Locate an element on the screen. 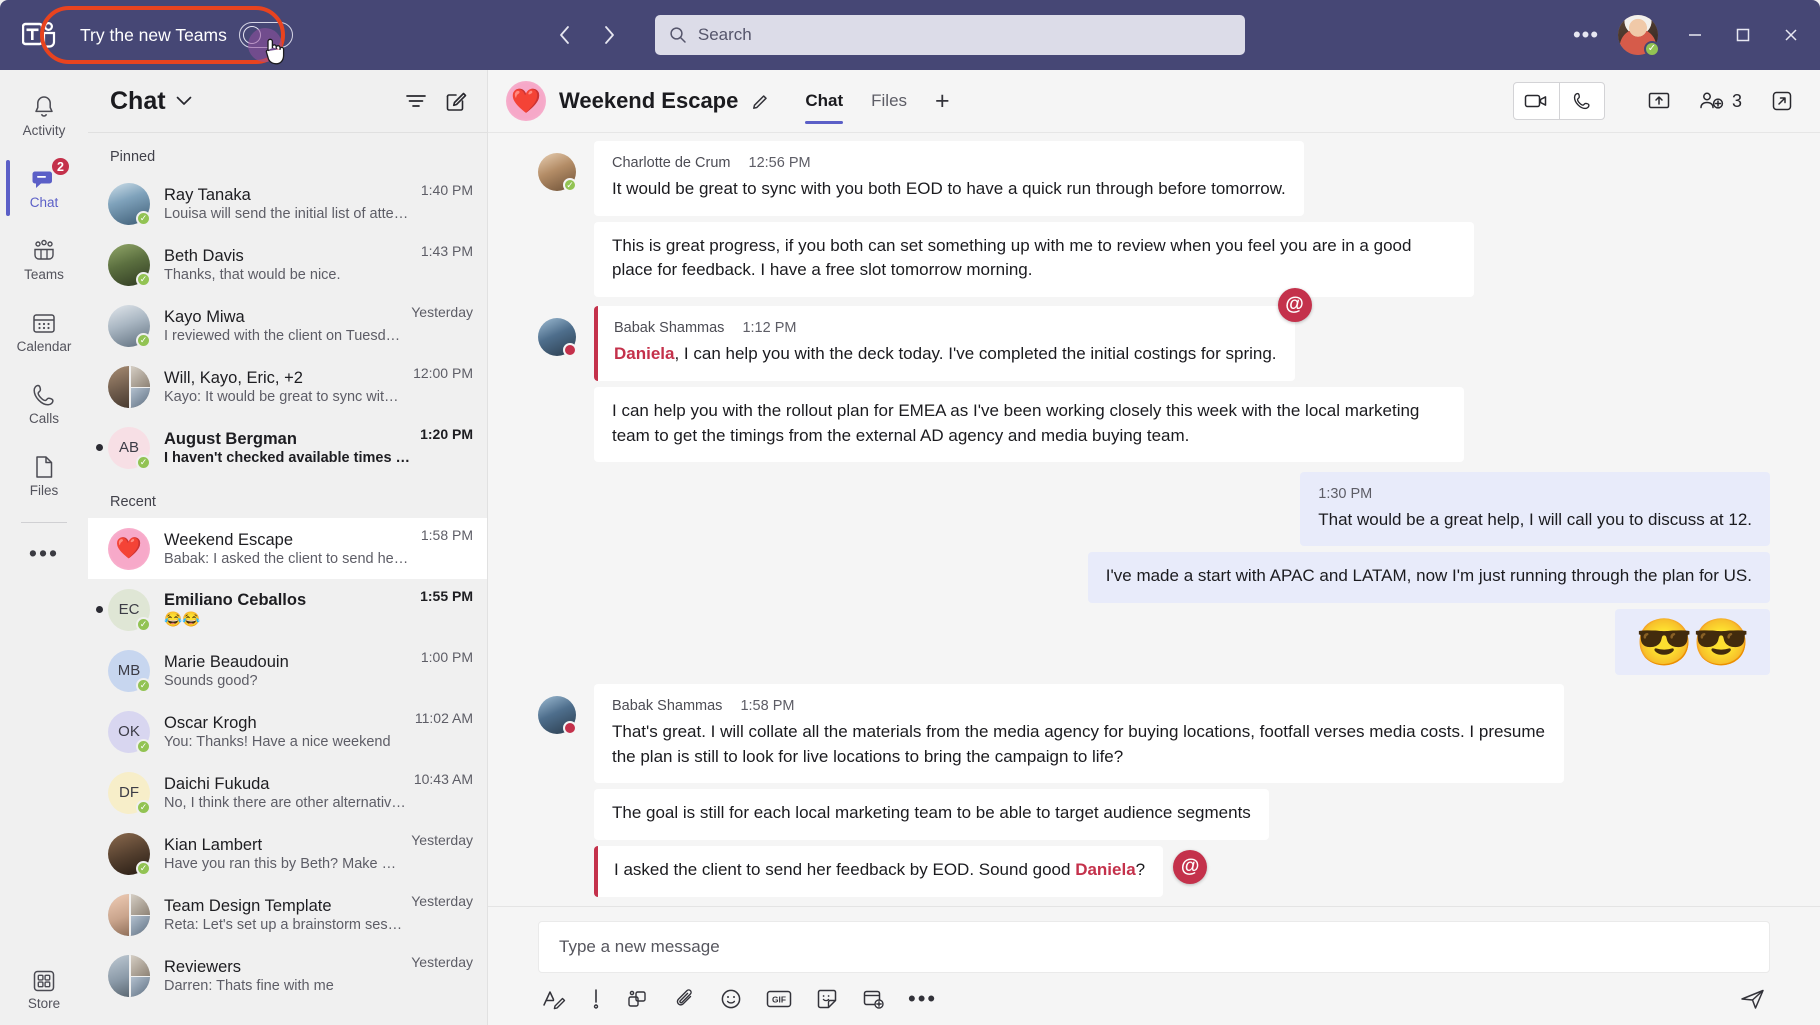  tab-files: Files is located at coordinates (889, 101).